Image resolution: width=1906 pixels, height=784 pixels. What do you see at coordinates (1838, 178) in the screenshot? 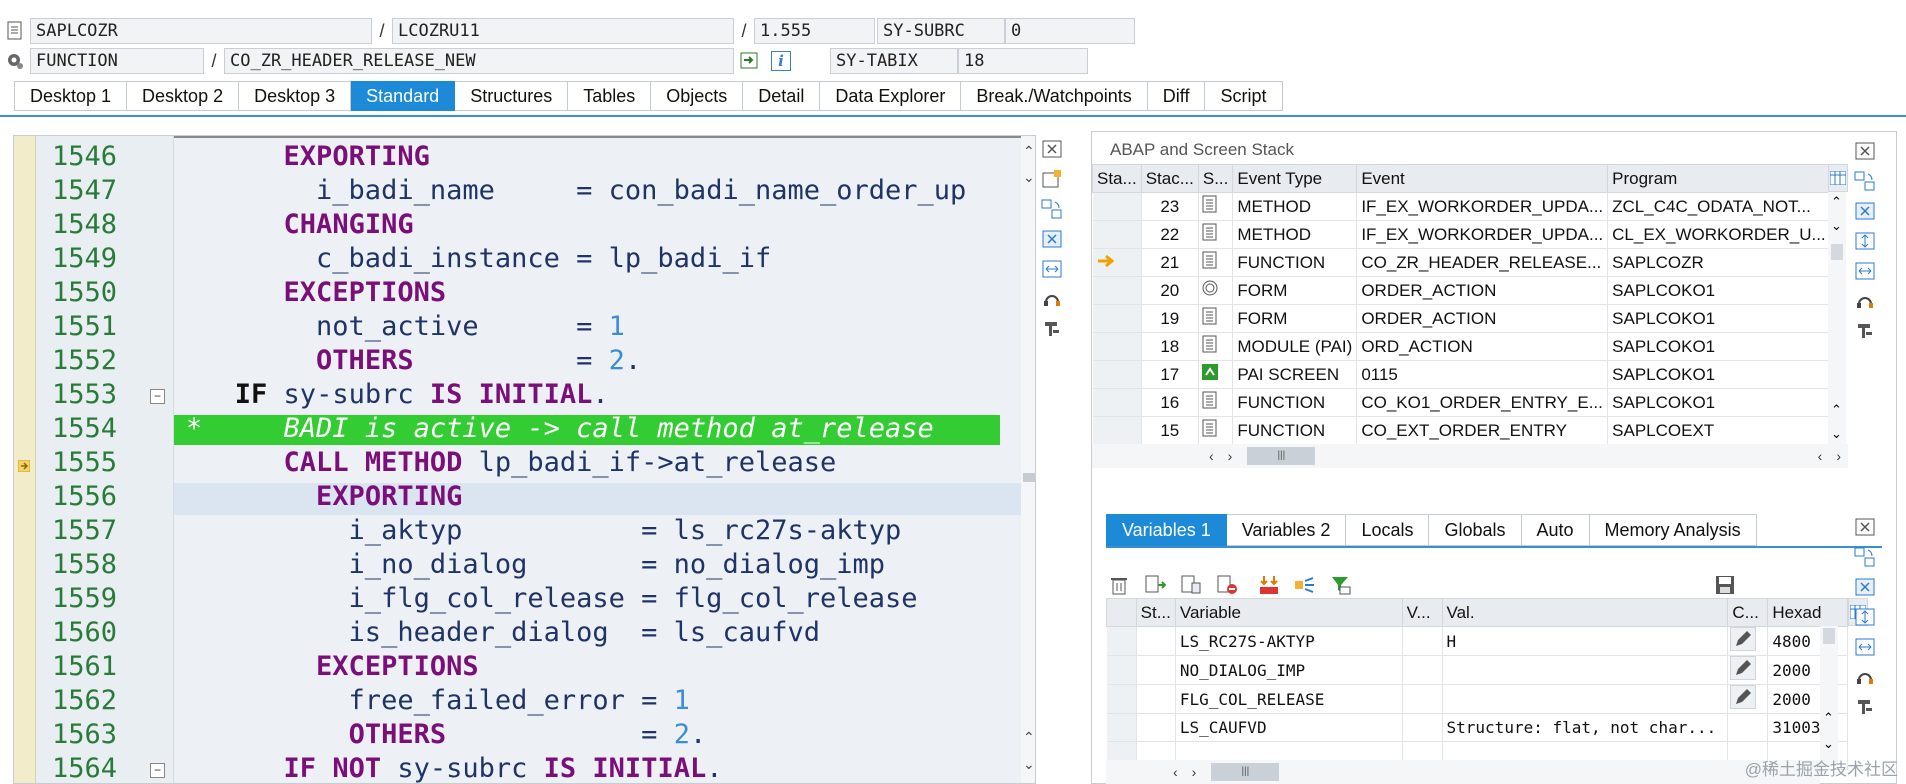
I see `column-settings-icon` at bounding box center [1838, 178].